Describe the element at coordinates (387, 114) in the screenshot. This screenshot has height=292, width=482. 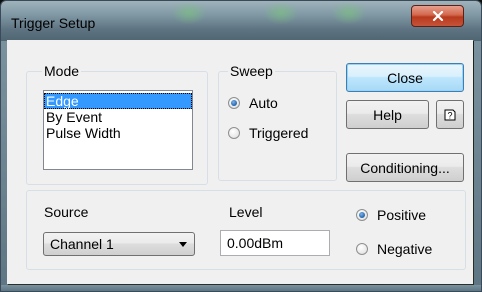
I see `help-button: Help` at that location.